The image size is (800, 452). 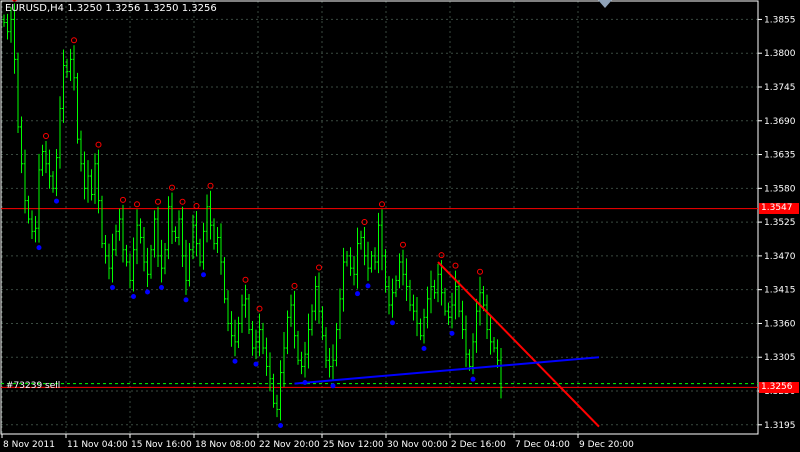 What do you see at coordinates (97, 445) in the screenshot?
I see `x-tick-label: 11 Nov 04:00` at bounding box center [97, 445].